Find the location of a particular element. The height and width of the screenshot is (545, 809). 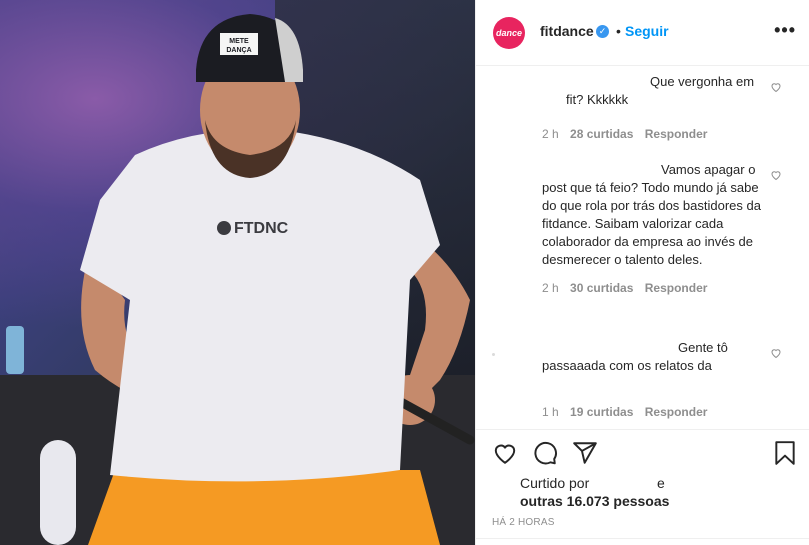

likes-others: outras 16.073 pessoas is located at coordinates (594, 501).